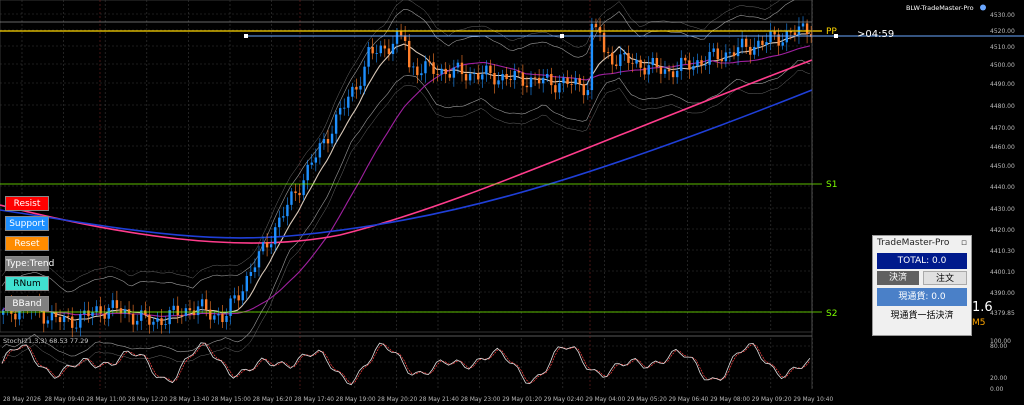 The width and height of the screenshot is (1024, 405). What do you see at coordinates (1002, 84) in the screenshot?
I see `price-tick-label: 4490.00` at bounding box center [1002, 84].